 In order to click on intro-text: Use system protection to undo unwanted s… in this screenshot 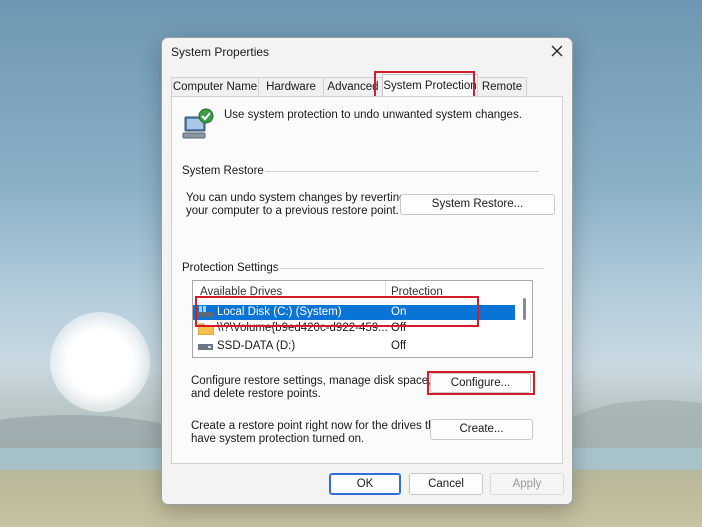, I will do `click(373, 115)`.